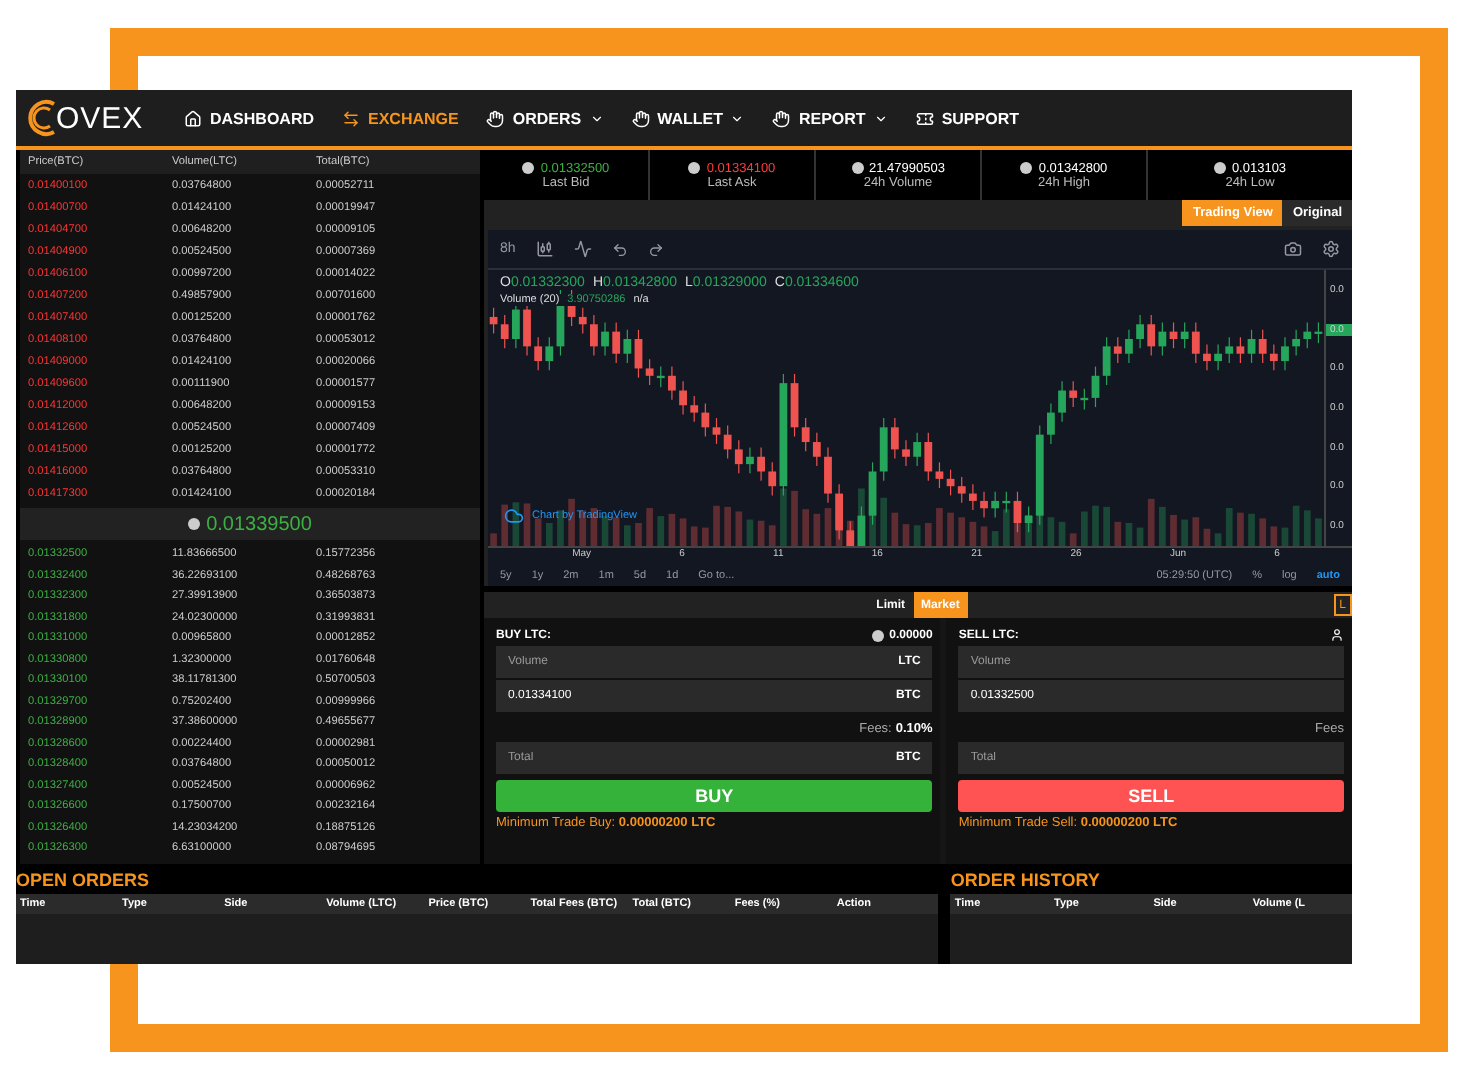 Image resolution: width=1480 pixels, height=1066 pixels. I want to click on arrows-icon, so click(351, 118).